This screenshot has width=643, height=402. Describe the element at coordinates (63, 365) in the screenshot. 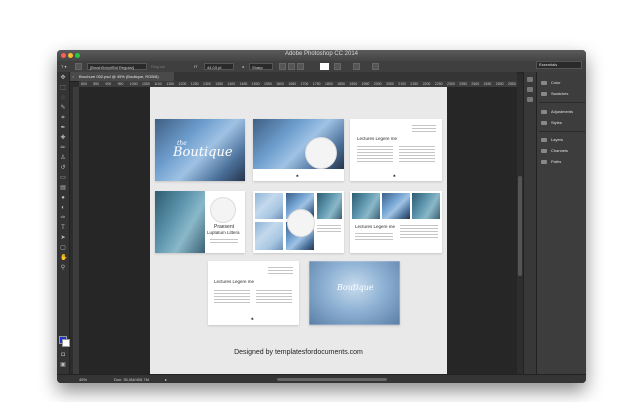

I see `screen-mode-icon: ▣` at that location.